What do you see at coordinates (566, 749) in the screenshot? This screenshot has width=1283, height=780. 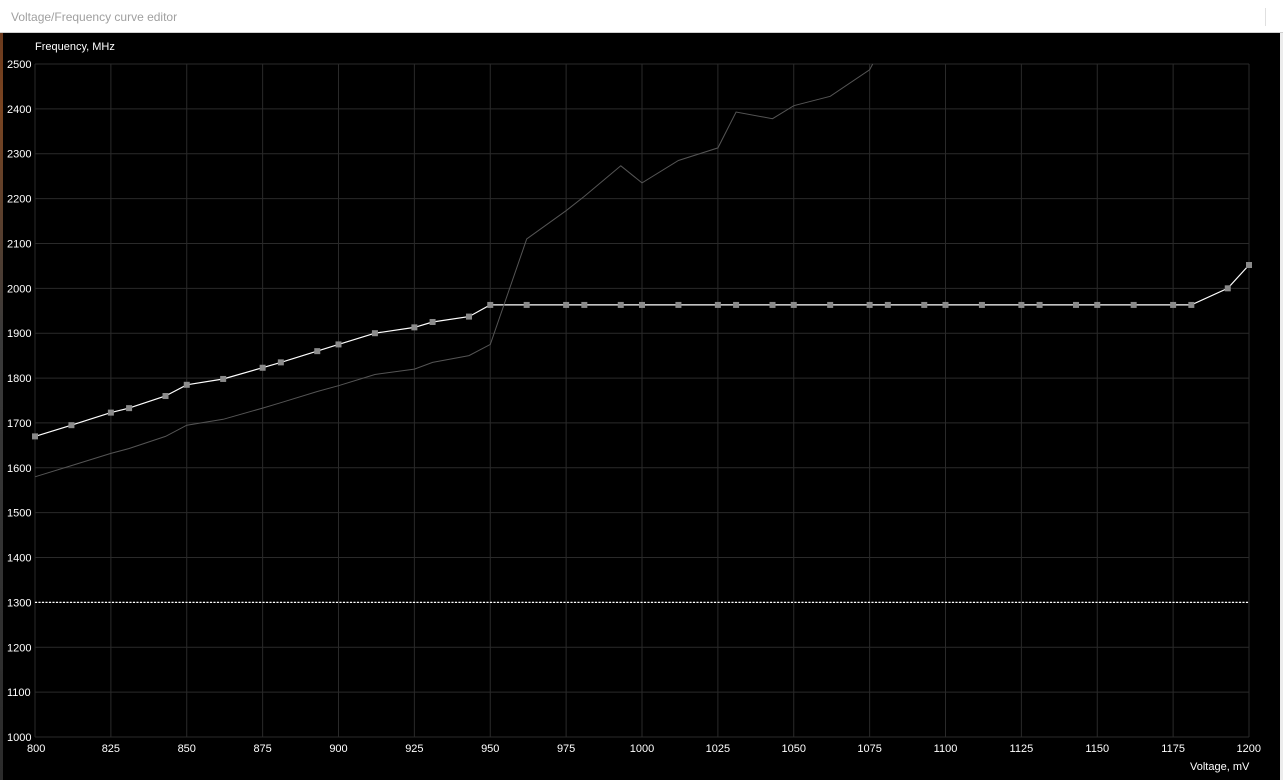 I see `x-tick-label: 975` at bounding box center [566, 749].